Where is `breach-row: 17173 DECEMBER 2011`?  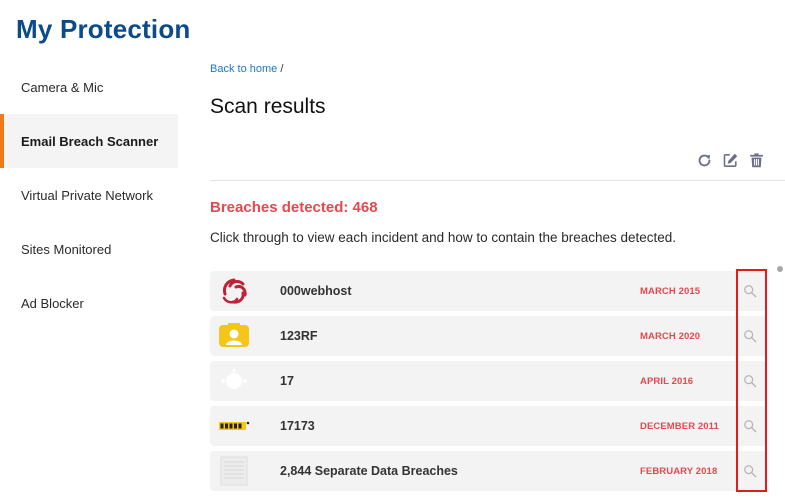 breach-row: 17173 DECEMBER 2011 is located at coordinates (488, 426).